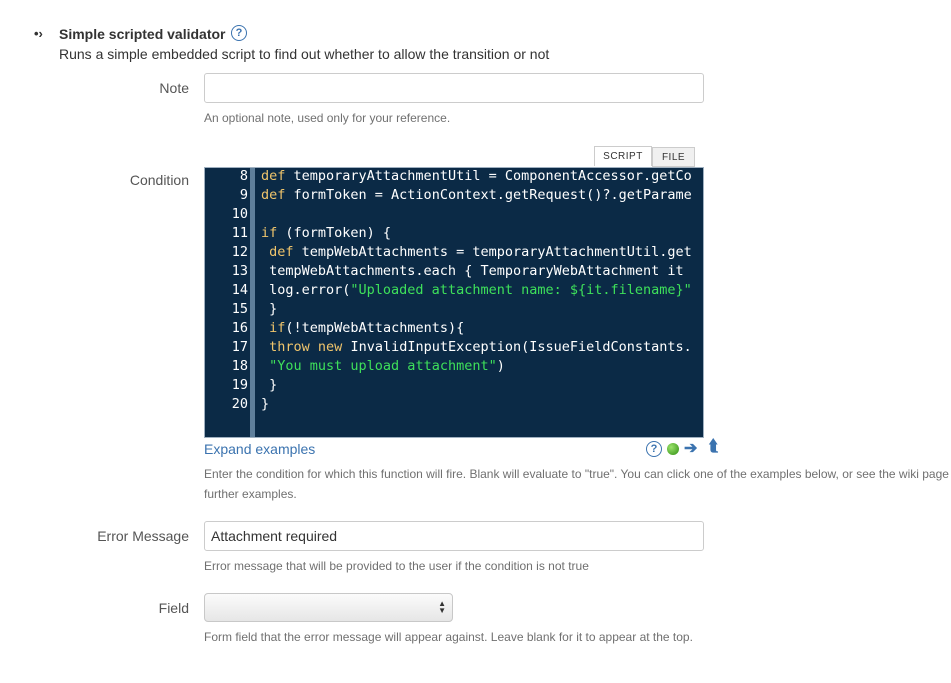  I want to click on tab-script: SCRIPT, so click(623, 156).